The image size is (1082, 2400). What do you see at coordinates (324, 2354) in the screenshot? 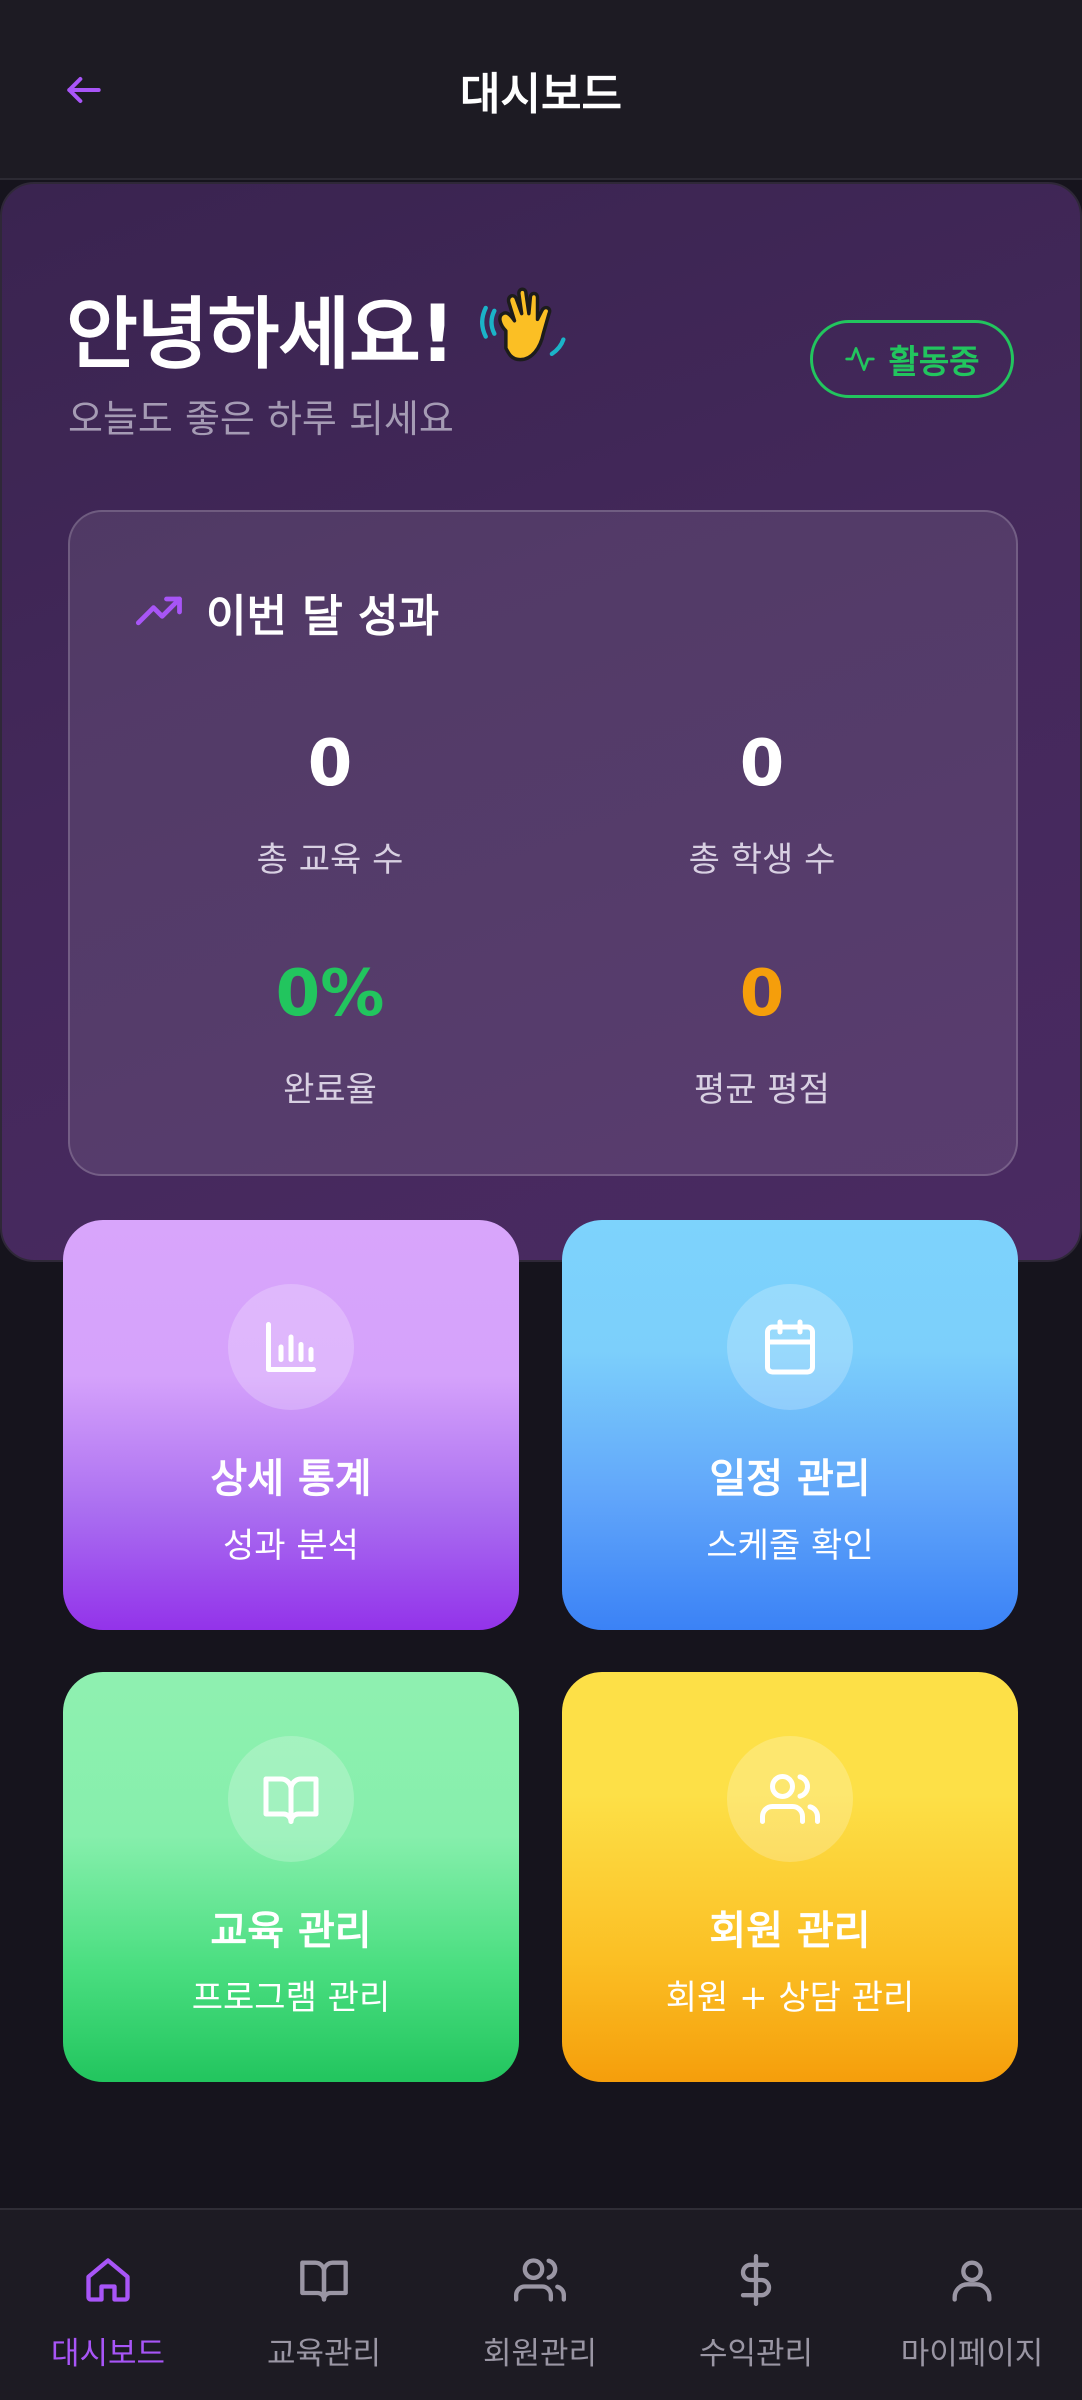
I see `nav-label: 교육관리` at bounding box center [324, 2354].